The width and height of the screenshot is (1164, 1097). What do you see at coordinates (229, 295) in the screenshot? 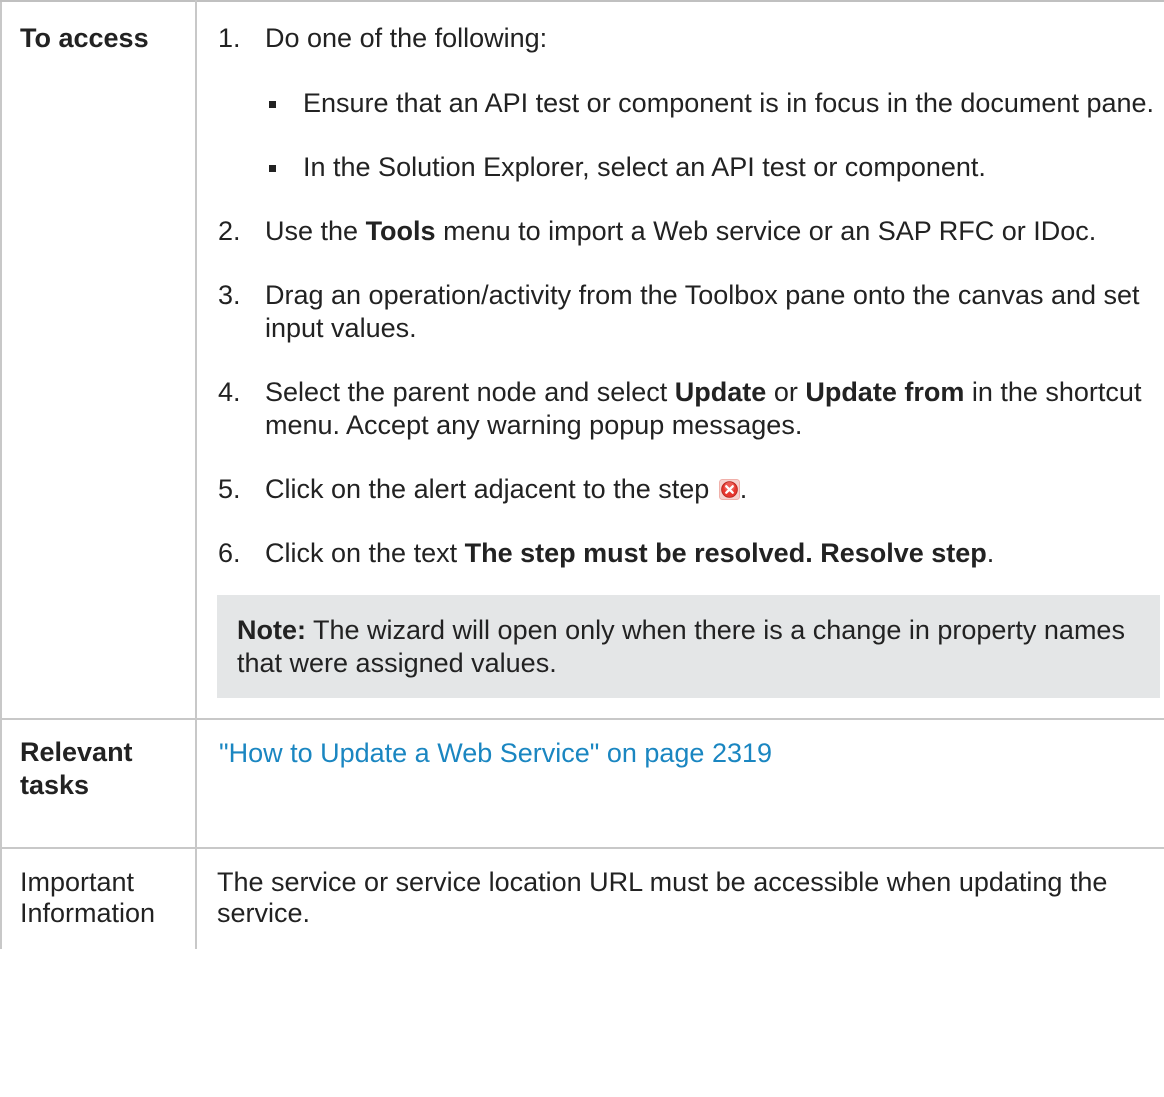
I see `step-number: 3.` at bounding box center [229, 295].